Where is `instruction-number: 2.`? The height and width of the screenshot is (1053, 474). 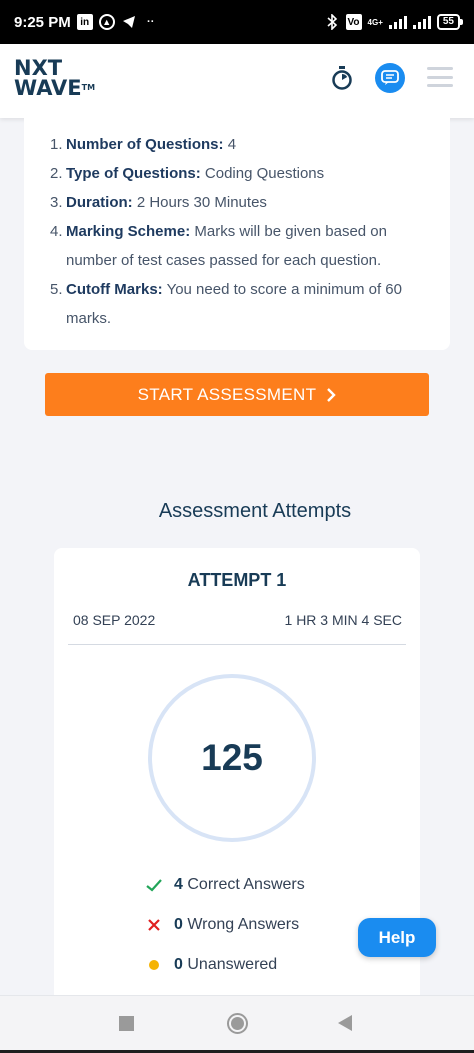 instruction-number: 2. is located at coordinates (56, 173).